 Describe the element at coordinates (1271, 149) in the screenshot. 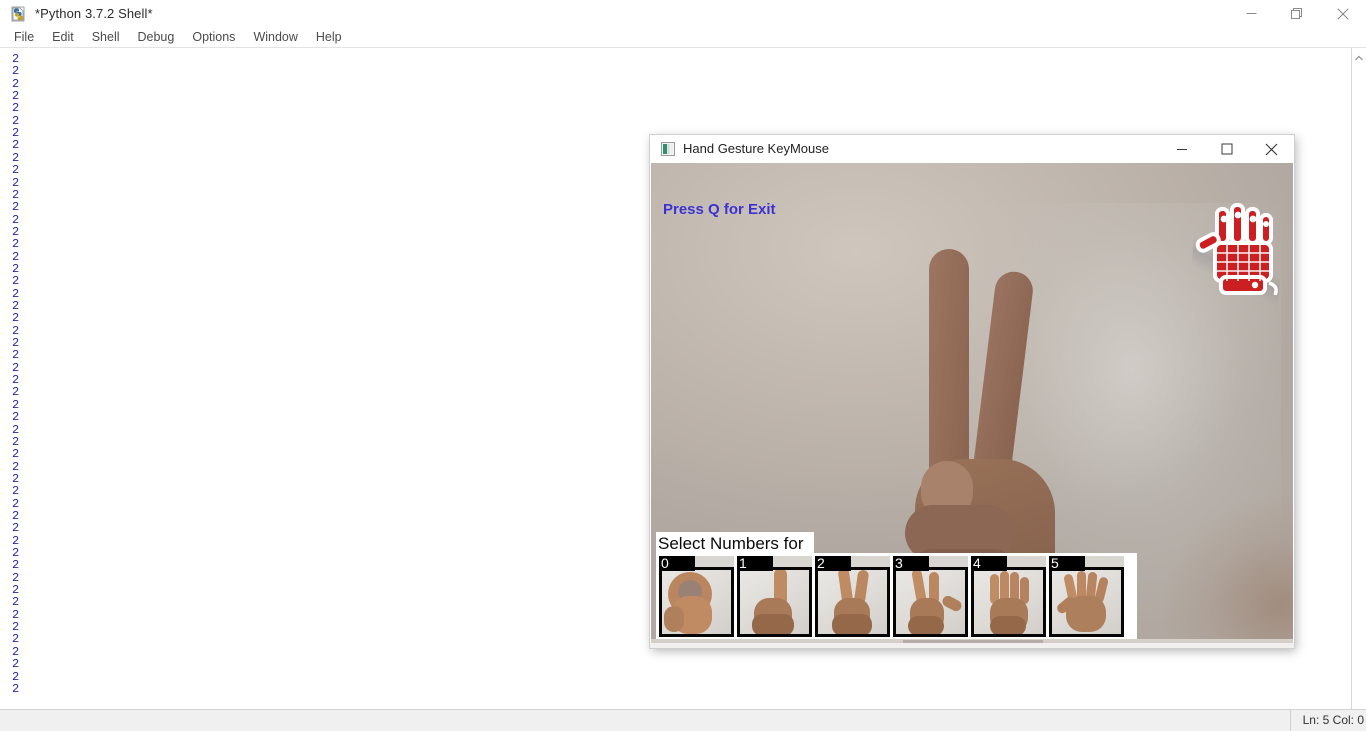

I see `opencv-close-button` at that location.